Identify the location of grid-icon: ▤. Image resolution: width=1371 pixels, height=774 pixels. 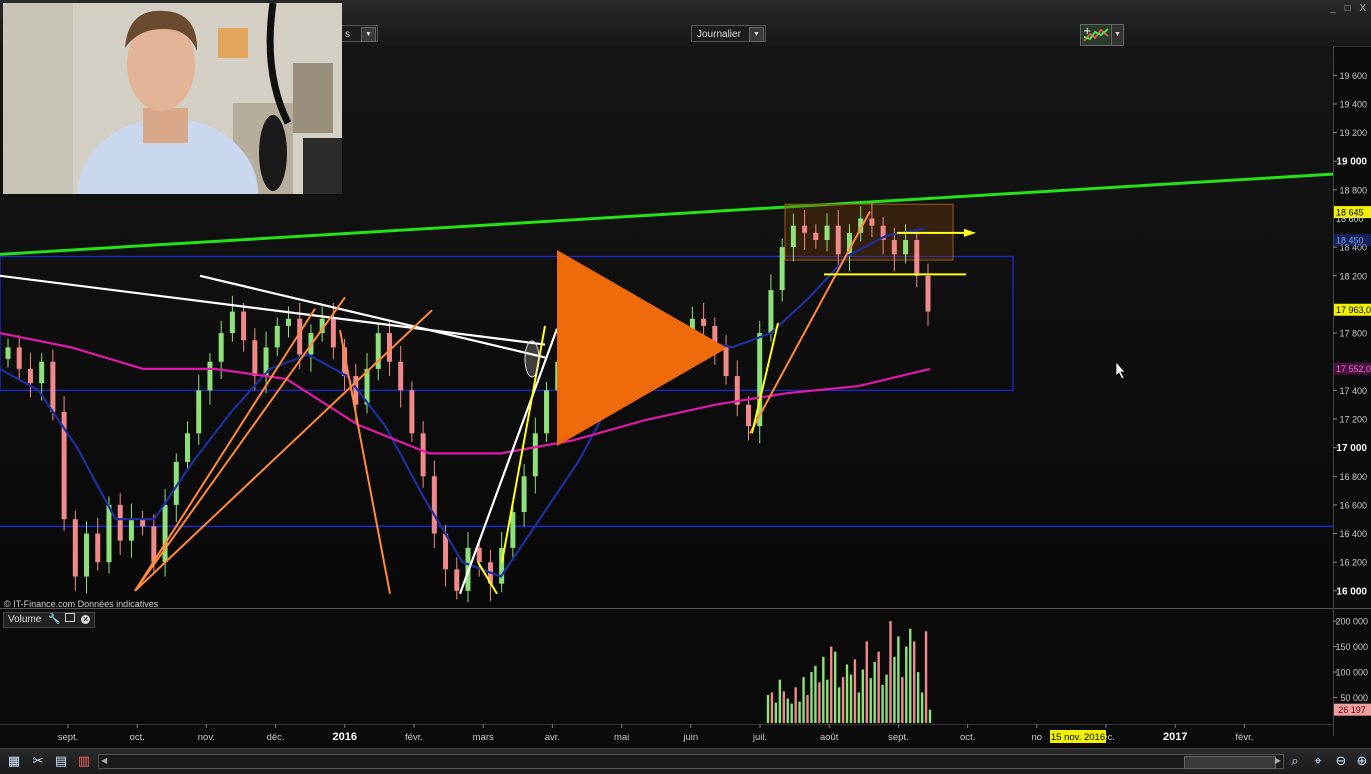
(61, 761).